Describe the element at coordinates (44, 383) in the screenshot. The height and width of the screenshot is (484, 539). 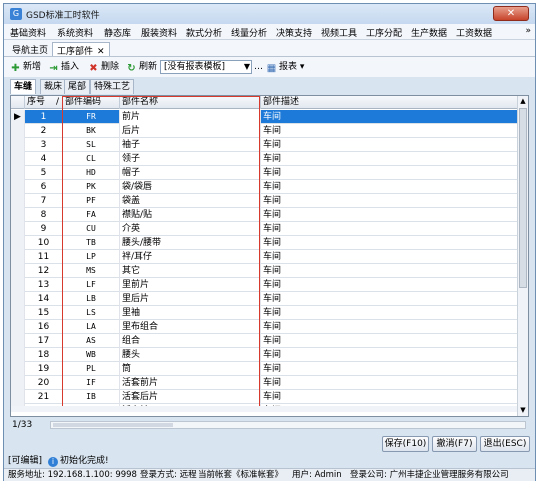
I see `cell-seq: 20` at that location.